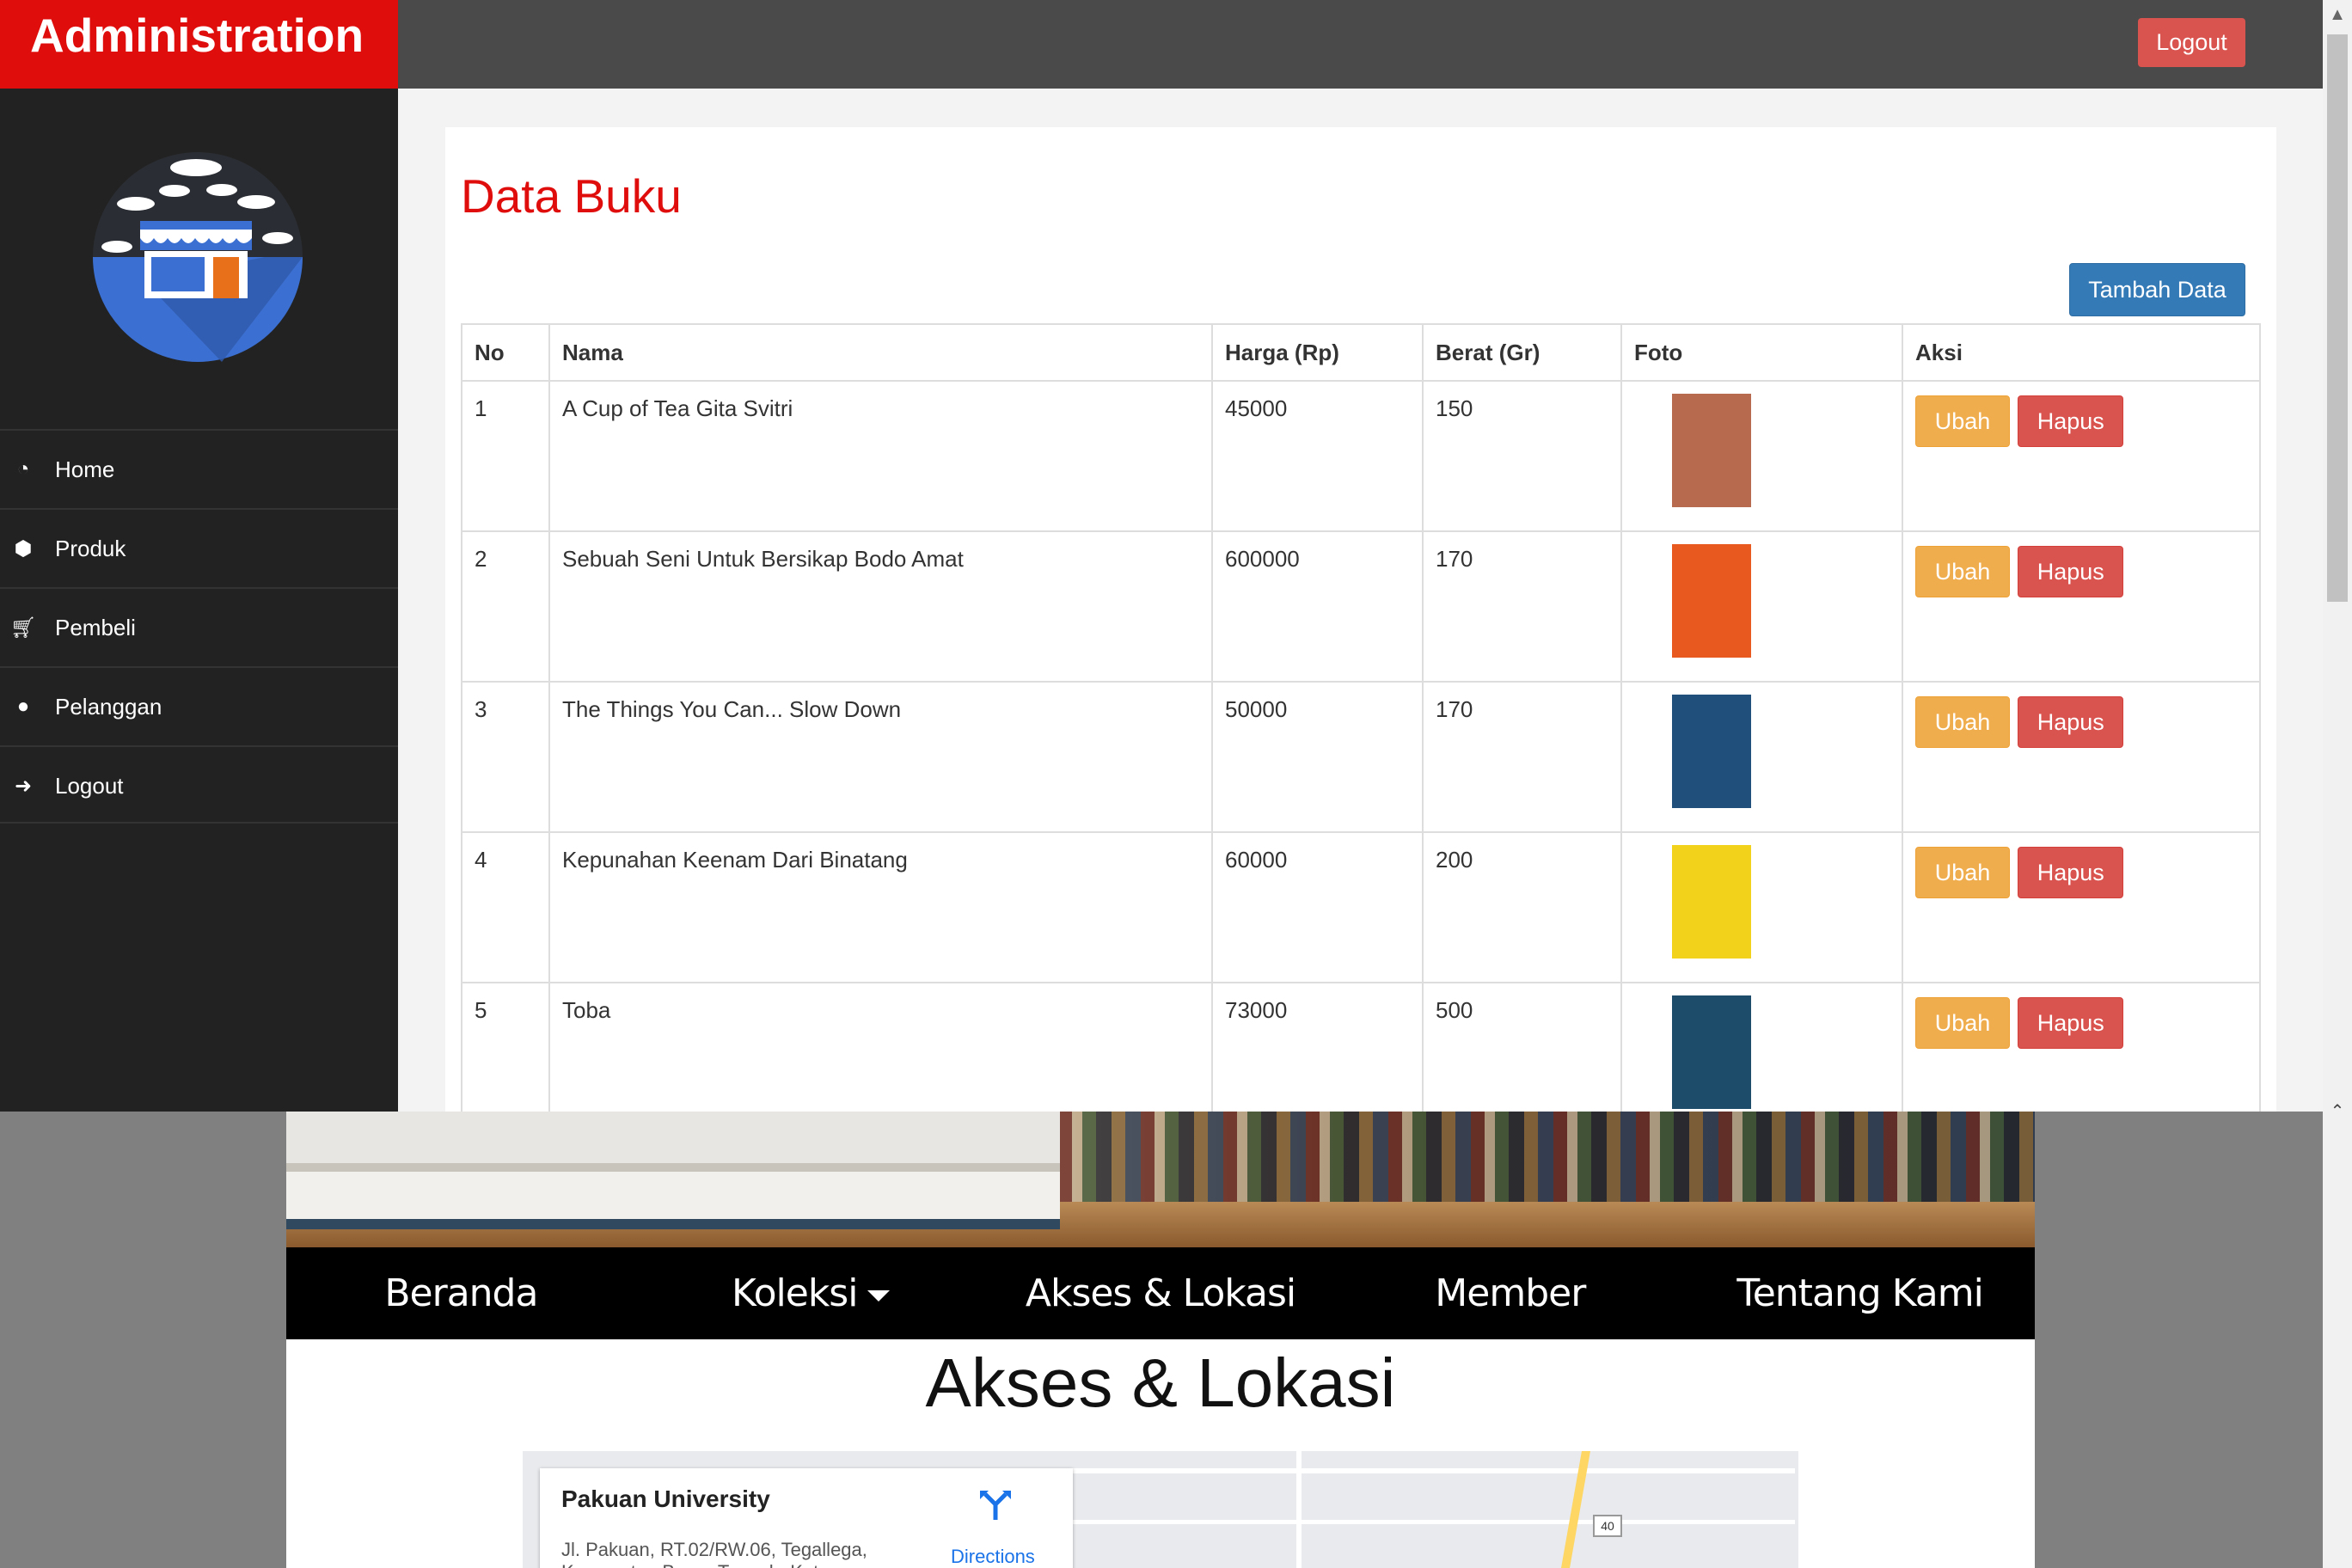  Describe the element at coordinates (199, 784) in the screenshot. I see `sidebar-item-logout: ➜ Logout` at that location.